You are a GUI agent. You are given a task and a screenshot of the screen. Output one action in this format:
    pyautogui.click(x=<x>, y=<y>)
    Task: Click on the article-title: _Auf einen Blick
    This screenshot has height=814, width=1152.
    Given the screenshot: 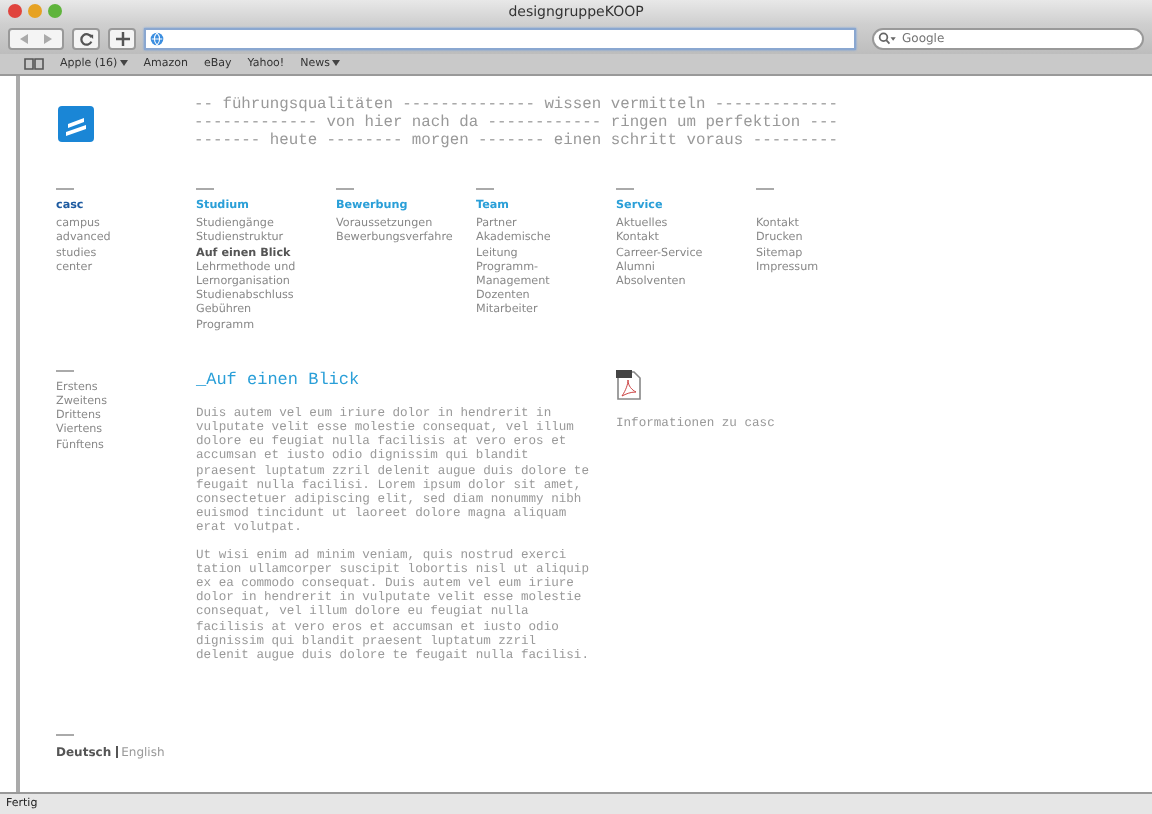 What is the action you would take?
    pyautogui.click(x=279, y=379)
    